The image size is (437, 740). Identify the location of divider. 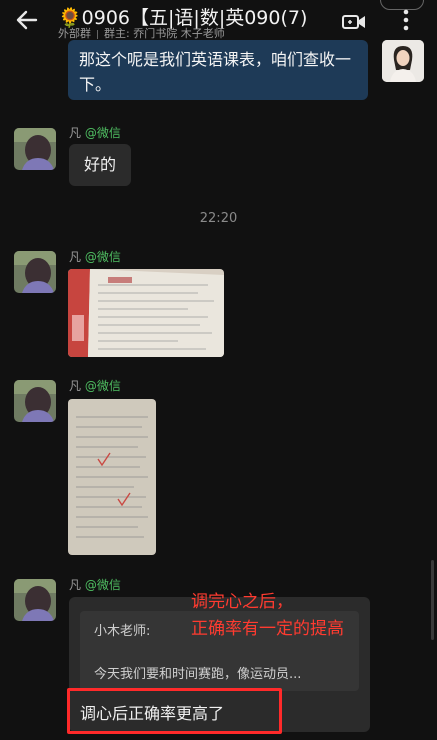
(97, 34).